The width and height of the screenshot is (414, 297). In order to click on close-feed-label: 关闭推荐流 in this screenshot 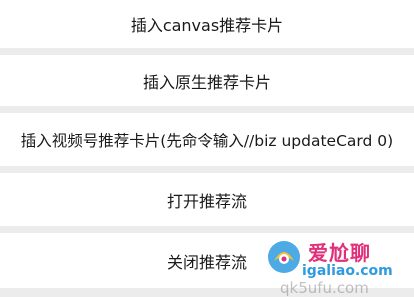, I will do `click(206, 262)`.